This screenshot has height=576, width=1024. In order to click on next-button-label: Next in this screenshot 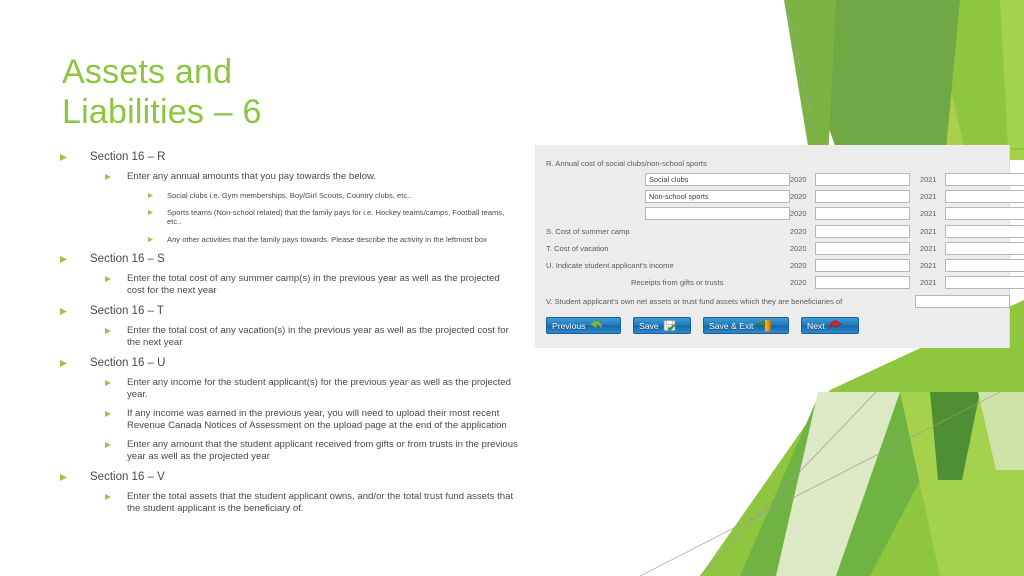, I will do `click(816, 325)`.